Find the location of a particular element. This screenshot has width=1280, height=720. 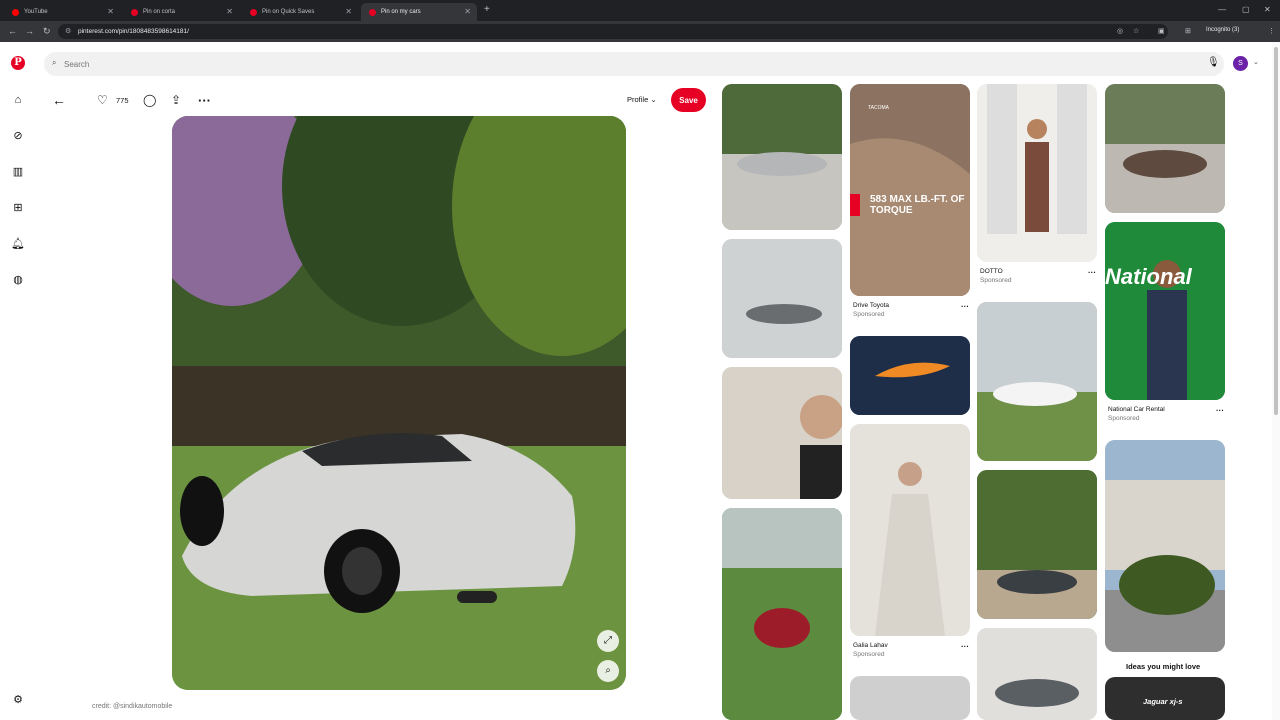

pin-meta-dotto: DOTTO Sponsored ··· is located at coordinates (1040, 276).